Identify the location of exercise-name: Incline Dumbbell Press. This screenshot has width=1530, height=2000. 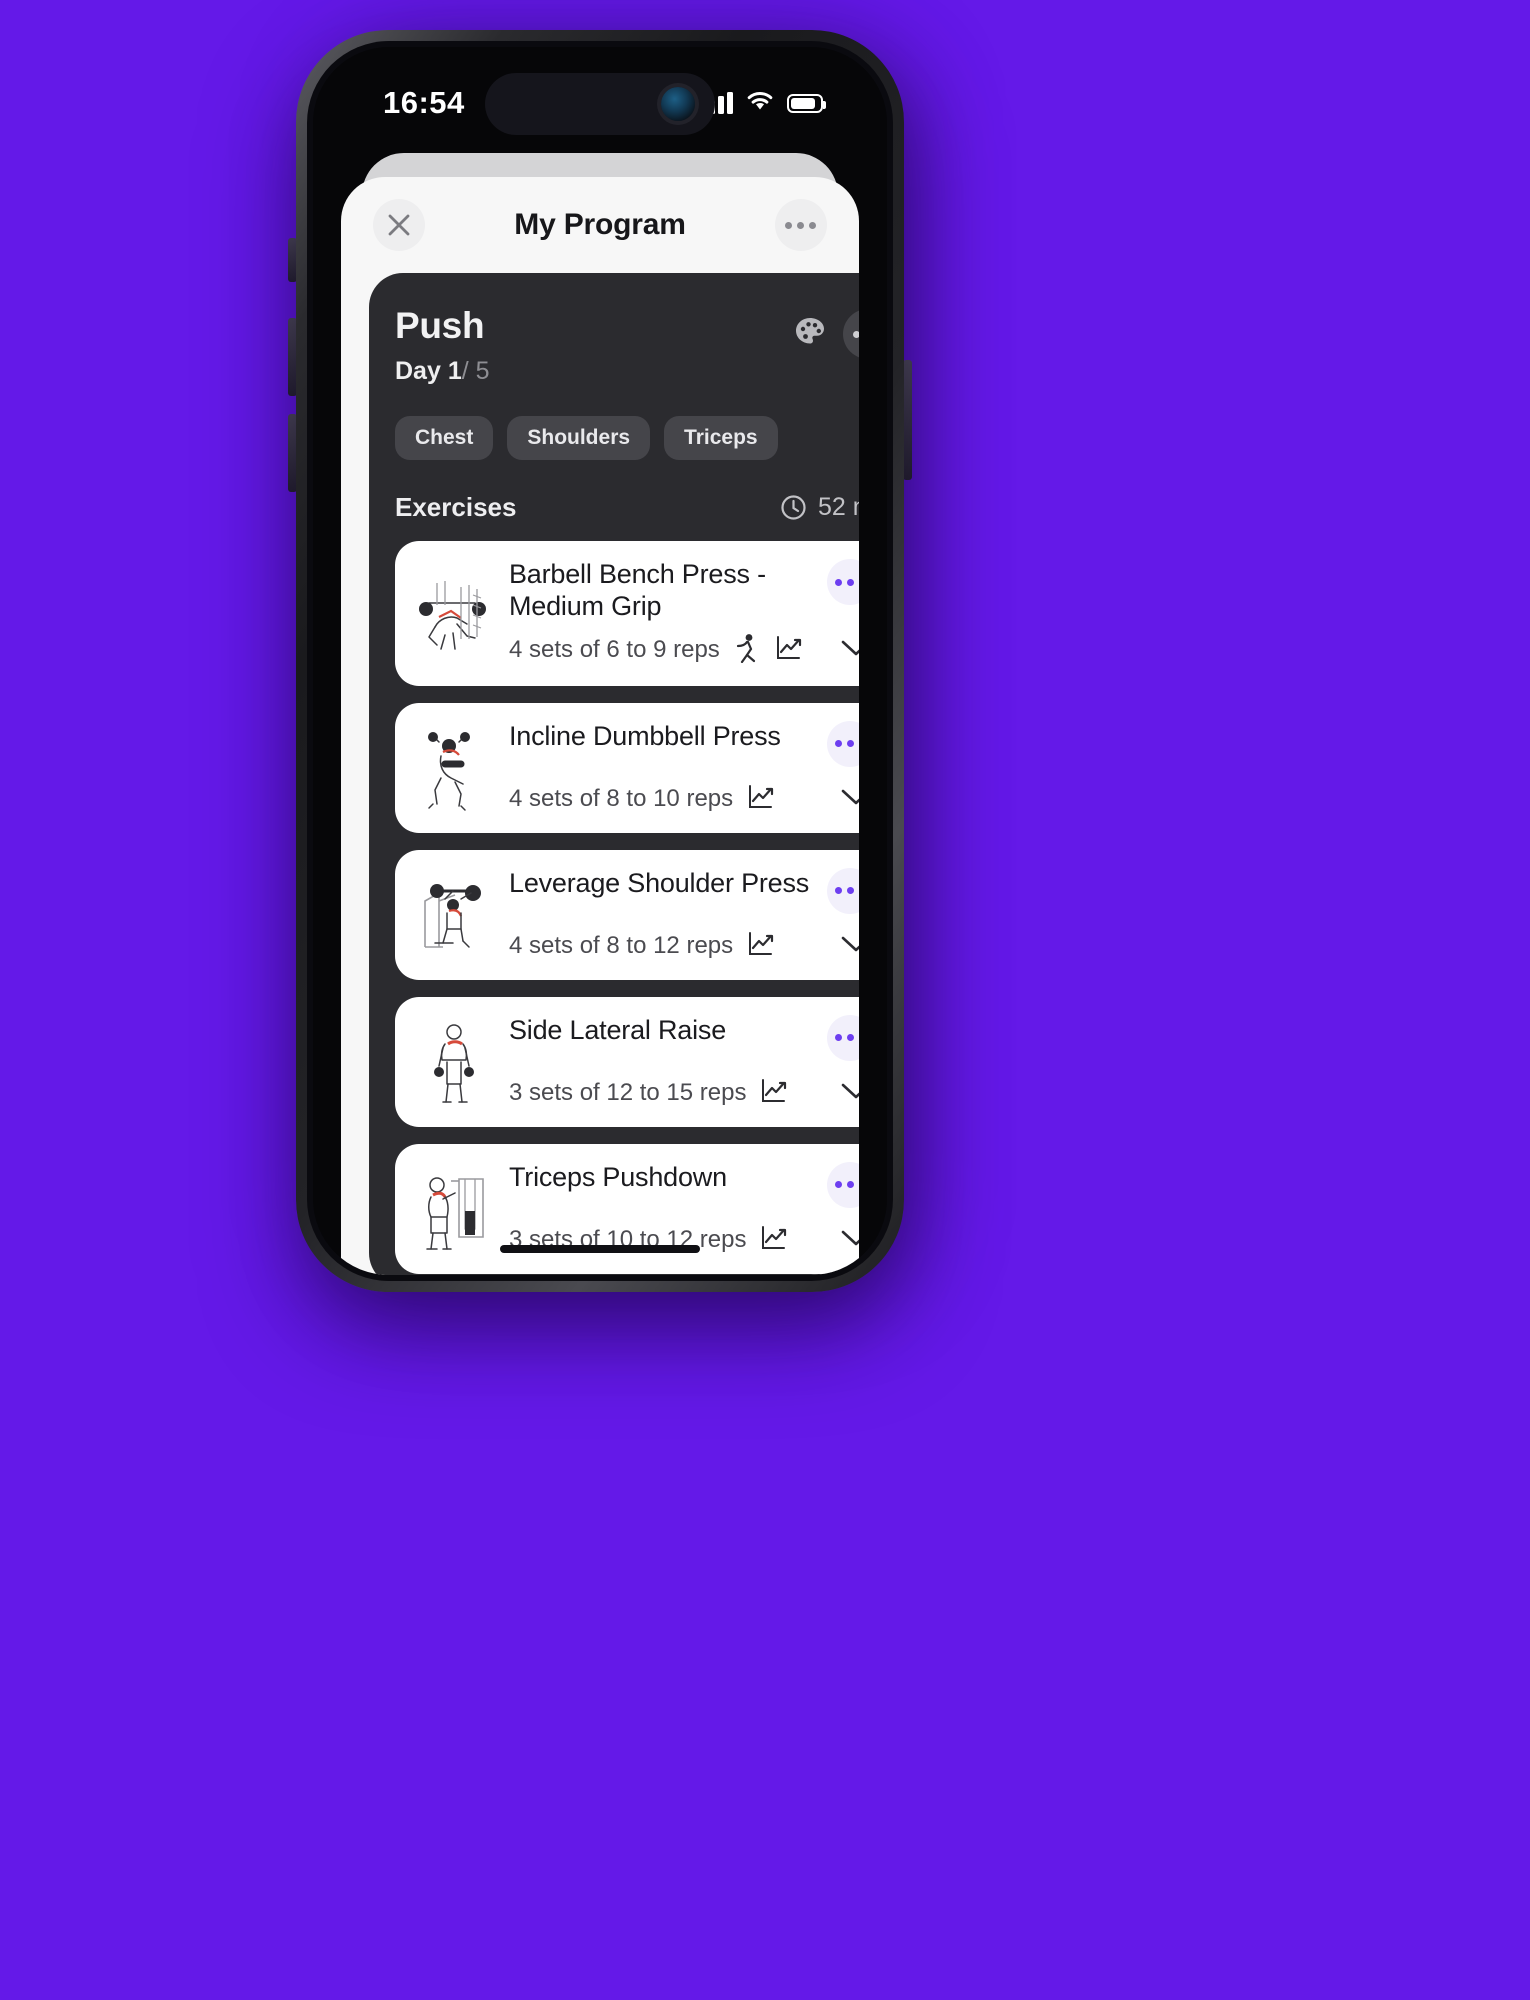
(645, 735).